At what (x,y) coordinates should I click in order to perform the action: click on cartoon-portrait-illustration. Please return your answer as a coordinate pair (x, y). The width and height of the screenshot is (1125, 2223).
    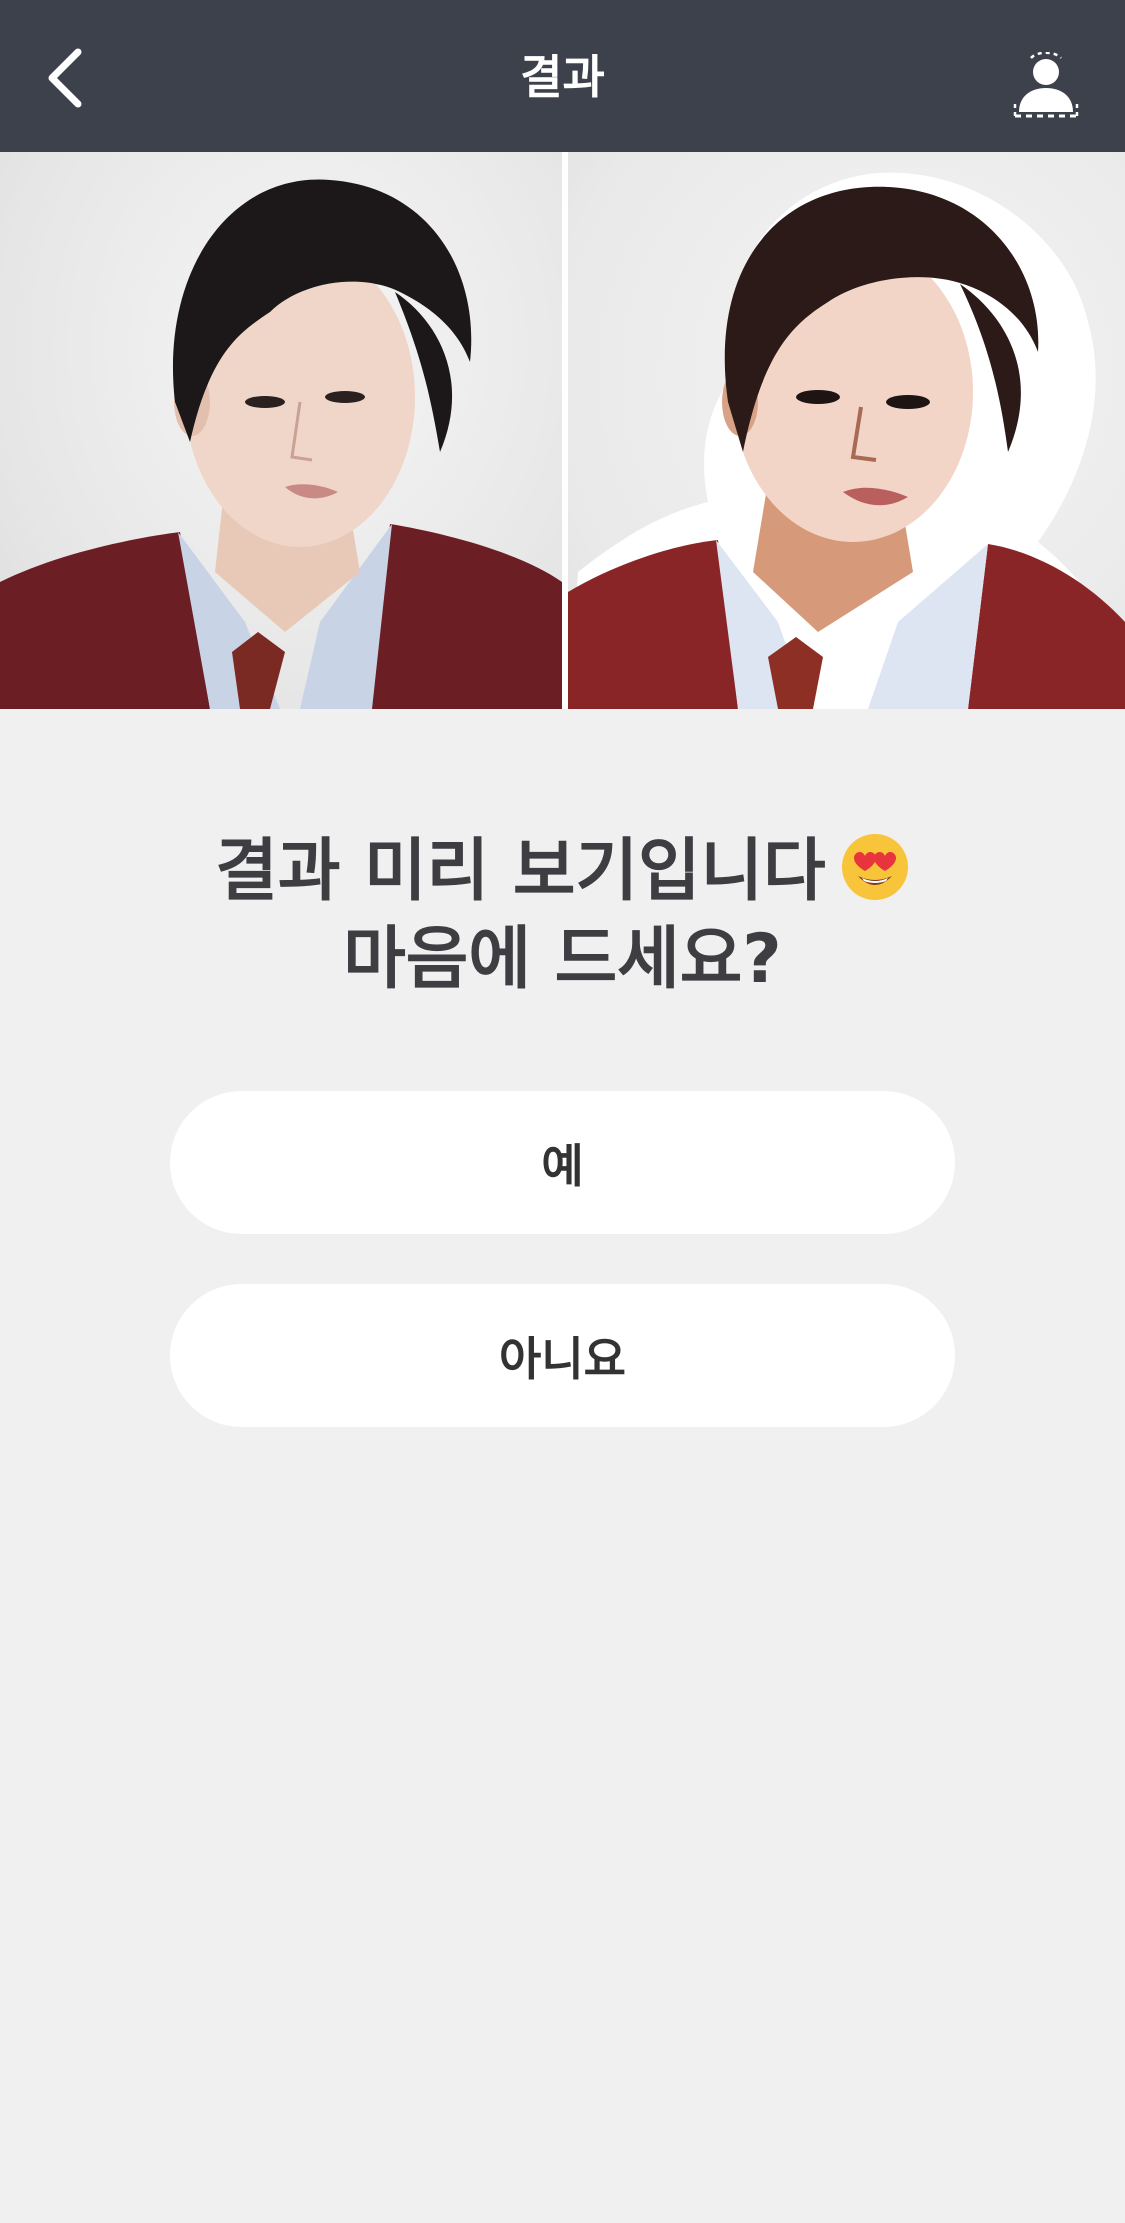
    Looking at the image, I should click on (846, 440).